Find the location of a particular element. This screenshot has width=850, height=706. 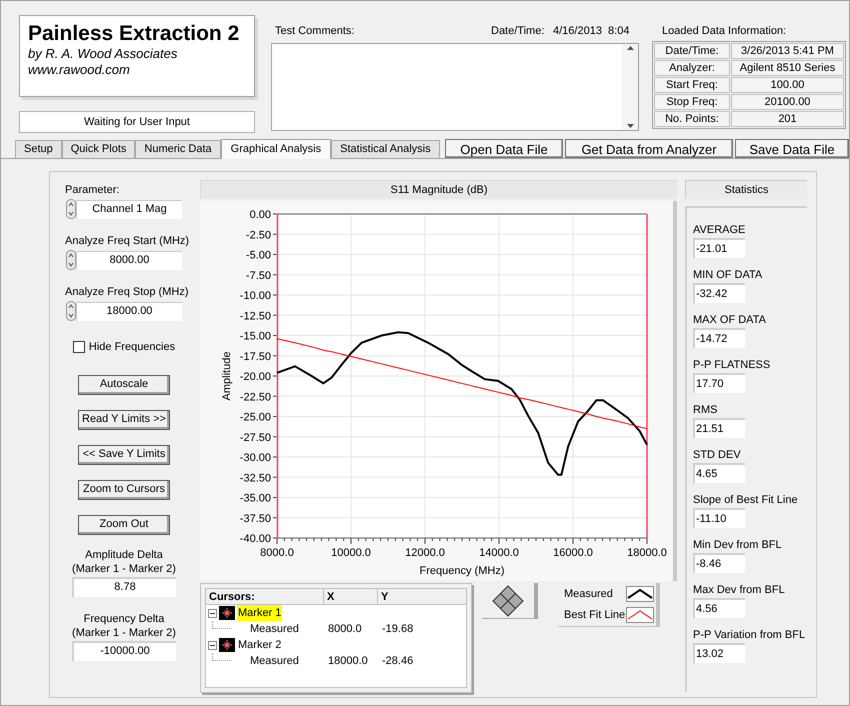

x-tick-label: 10000.0 is located at coordinates (351, 553).